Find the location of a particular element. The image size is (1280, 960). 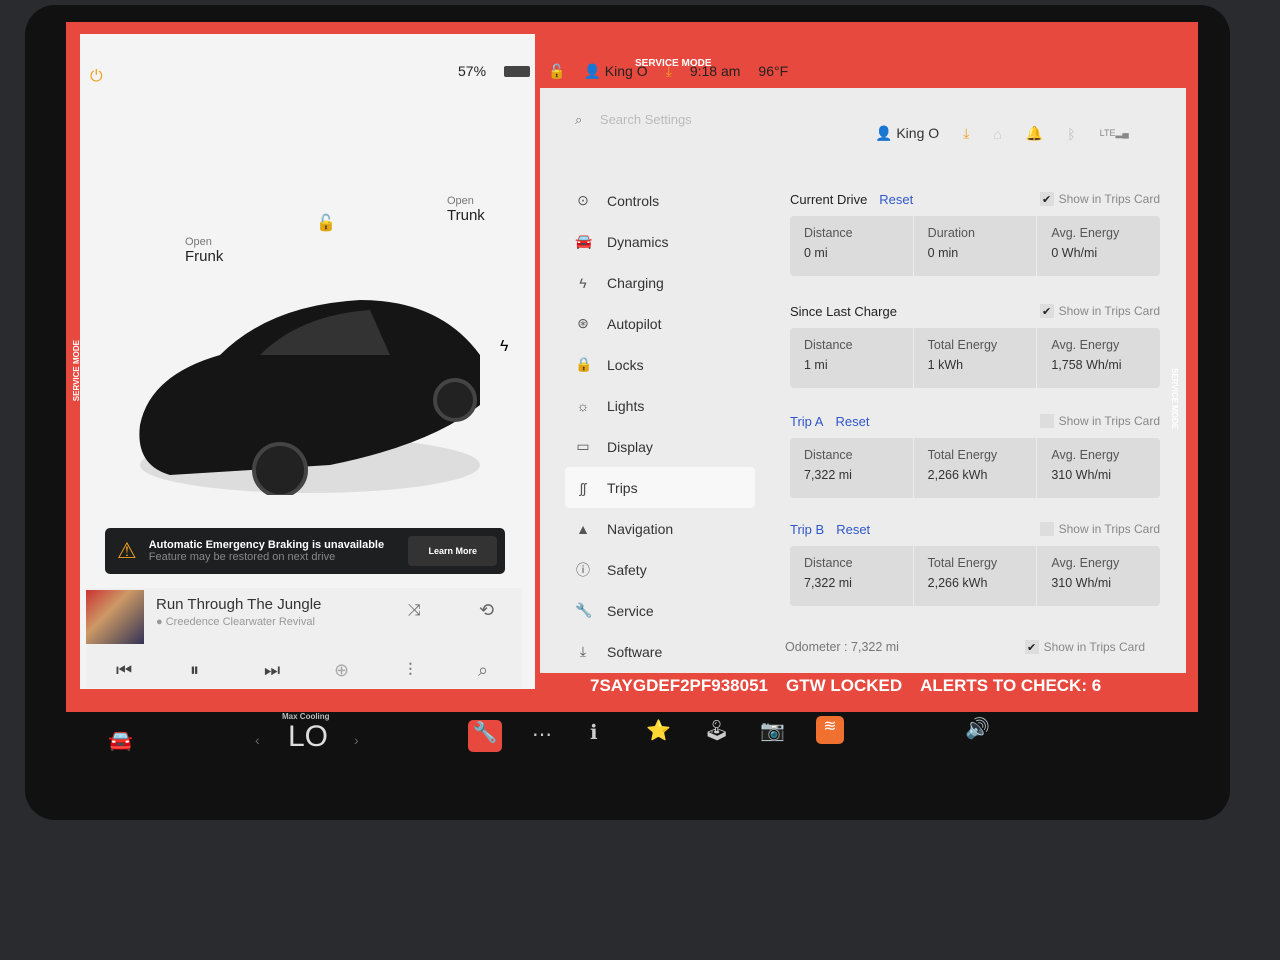

bell-icon: 🔔 is located at coordinates (1034, 133).